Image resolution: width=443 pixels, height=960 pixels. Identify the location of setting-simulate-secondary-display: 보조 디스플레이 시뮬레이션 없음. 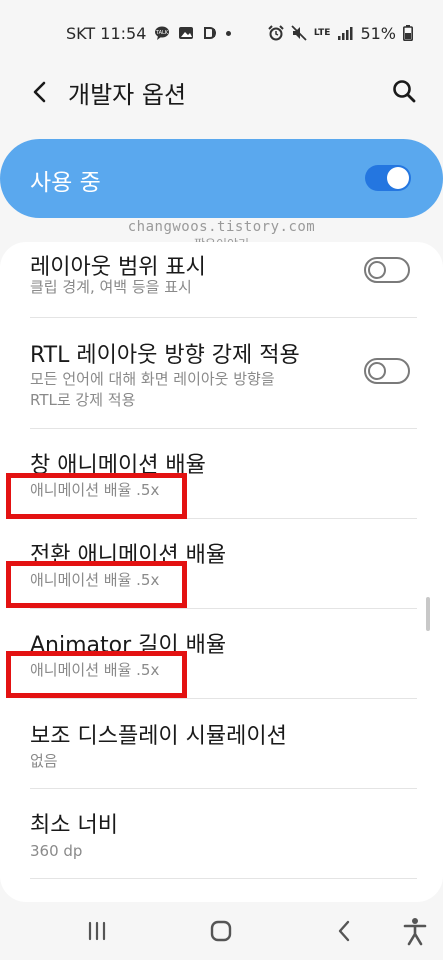
(221, 743).